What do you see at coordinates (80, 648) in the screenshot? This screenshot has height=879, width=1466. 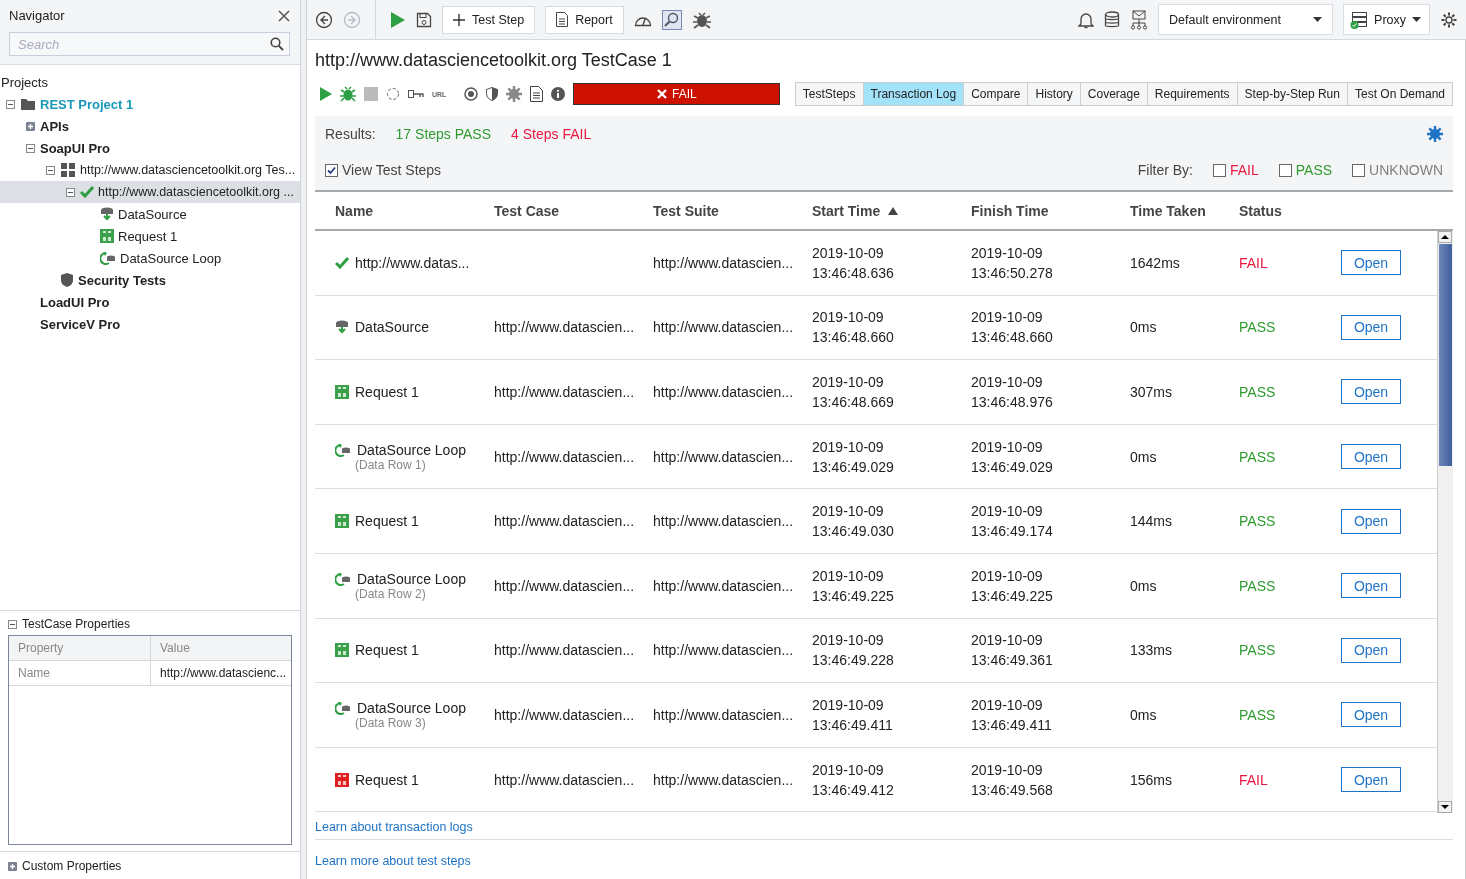 I see `column-header: Property` at bounding box center [80, 648].